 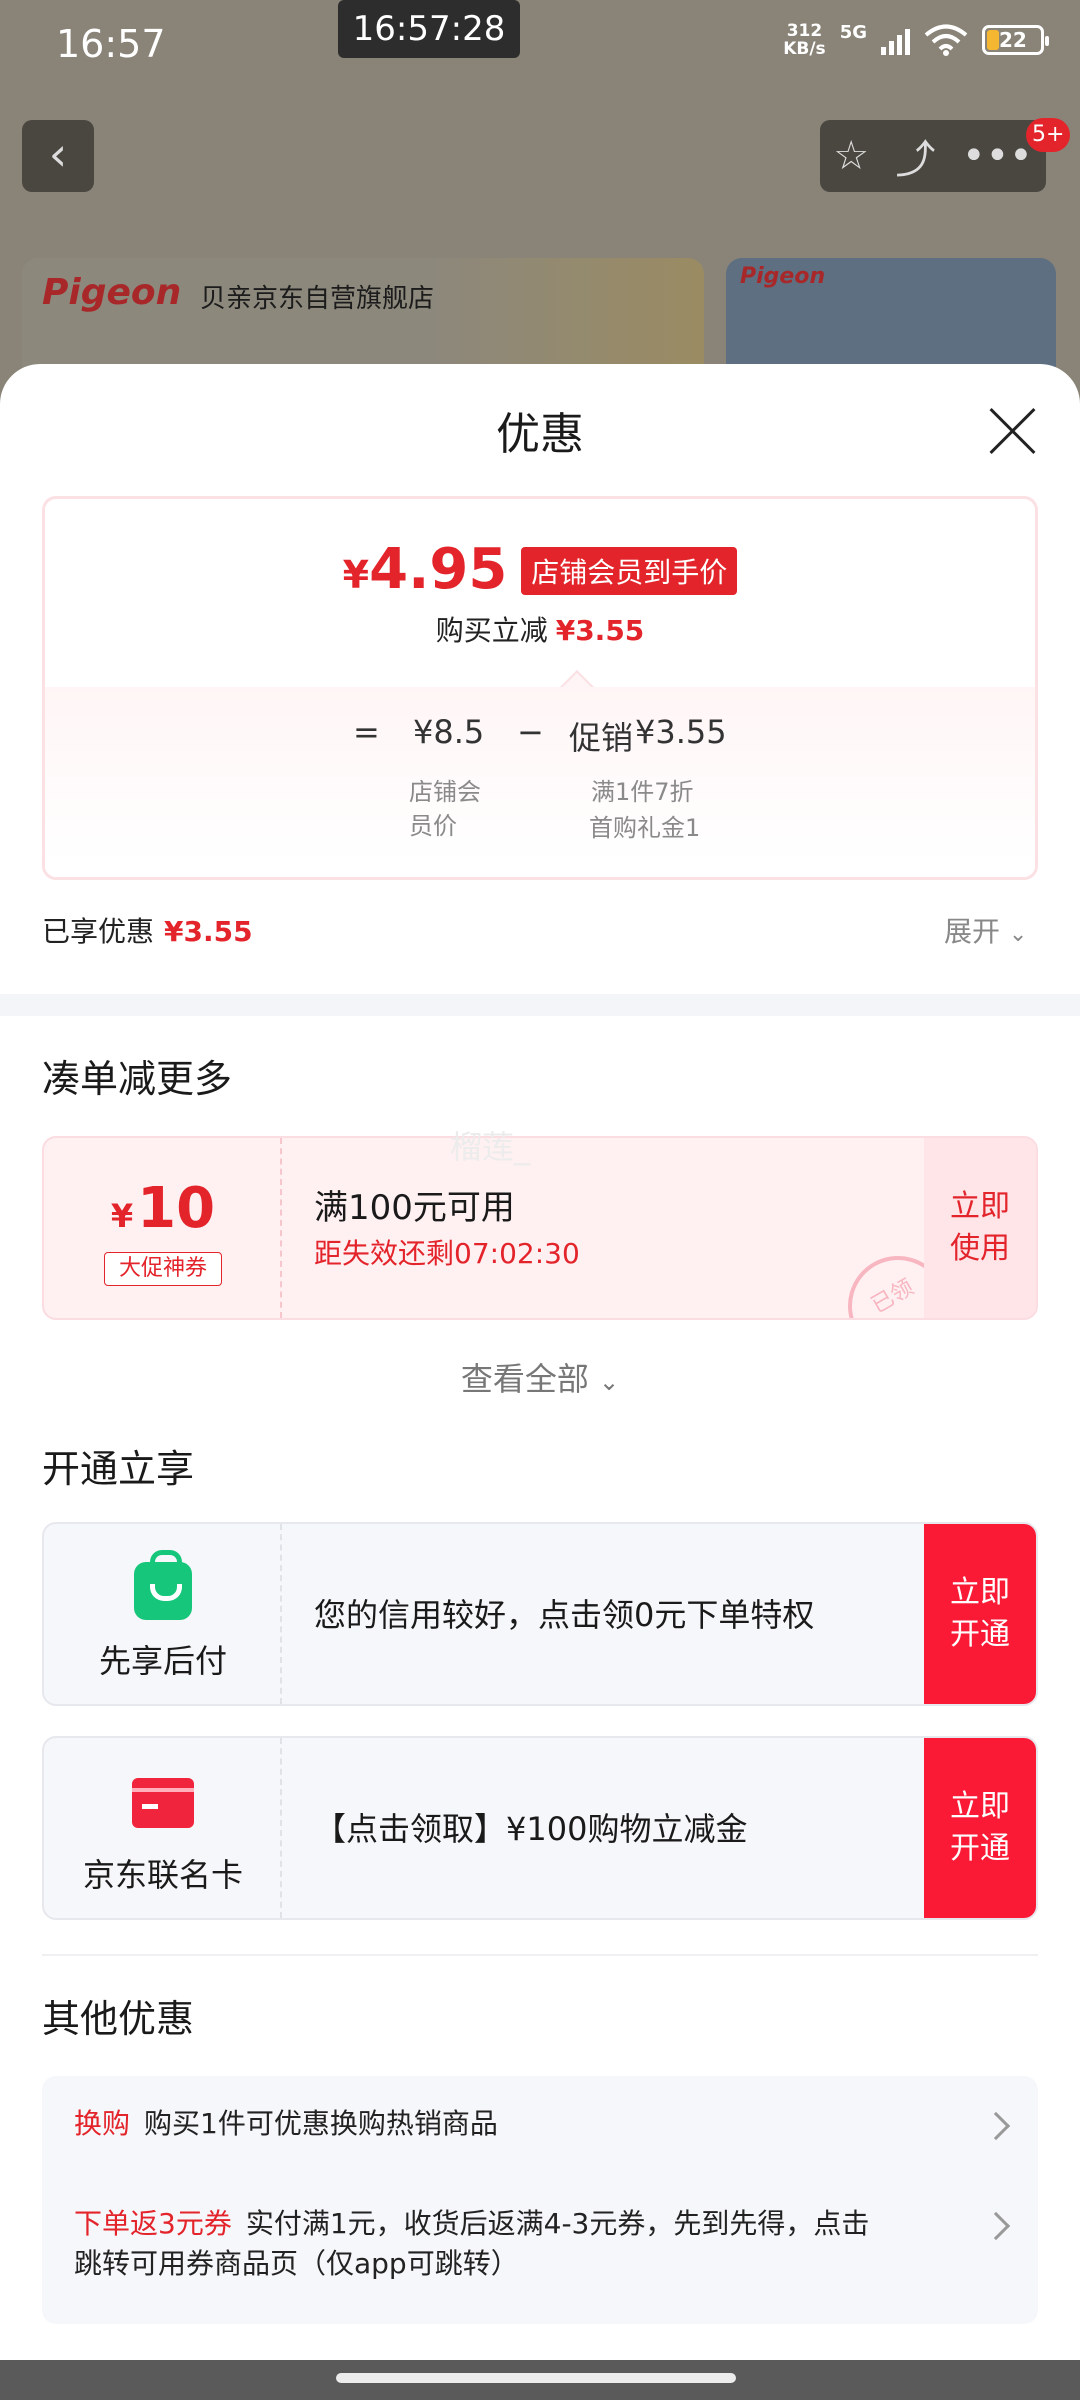 I want to click on status-time: 16:57, so click(x=111, y=44).